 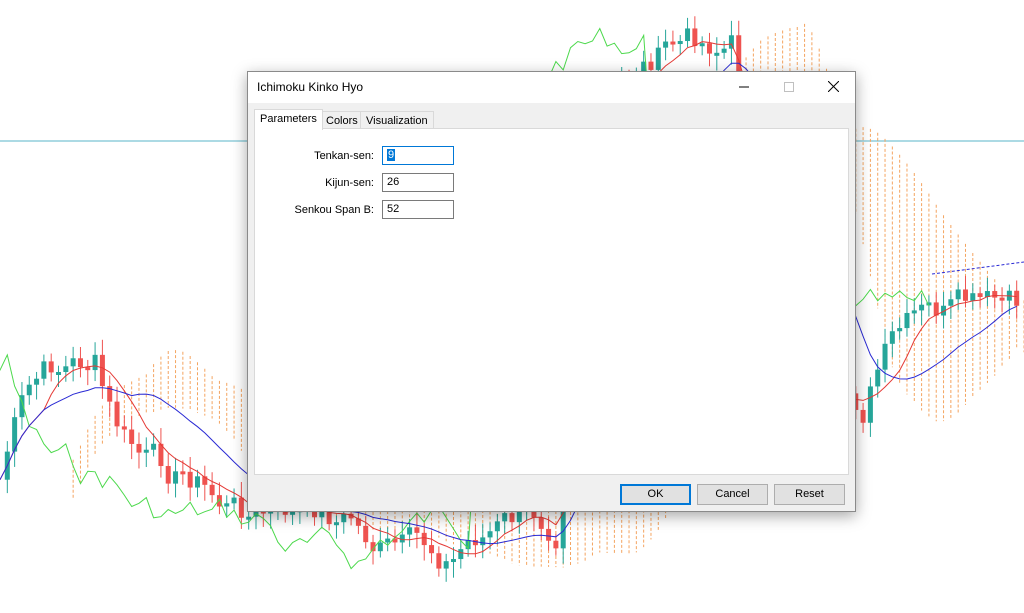 I want to click on tenkan-sen-value: 9, so click(x=391, y=155).